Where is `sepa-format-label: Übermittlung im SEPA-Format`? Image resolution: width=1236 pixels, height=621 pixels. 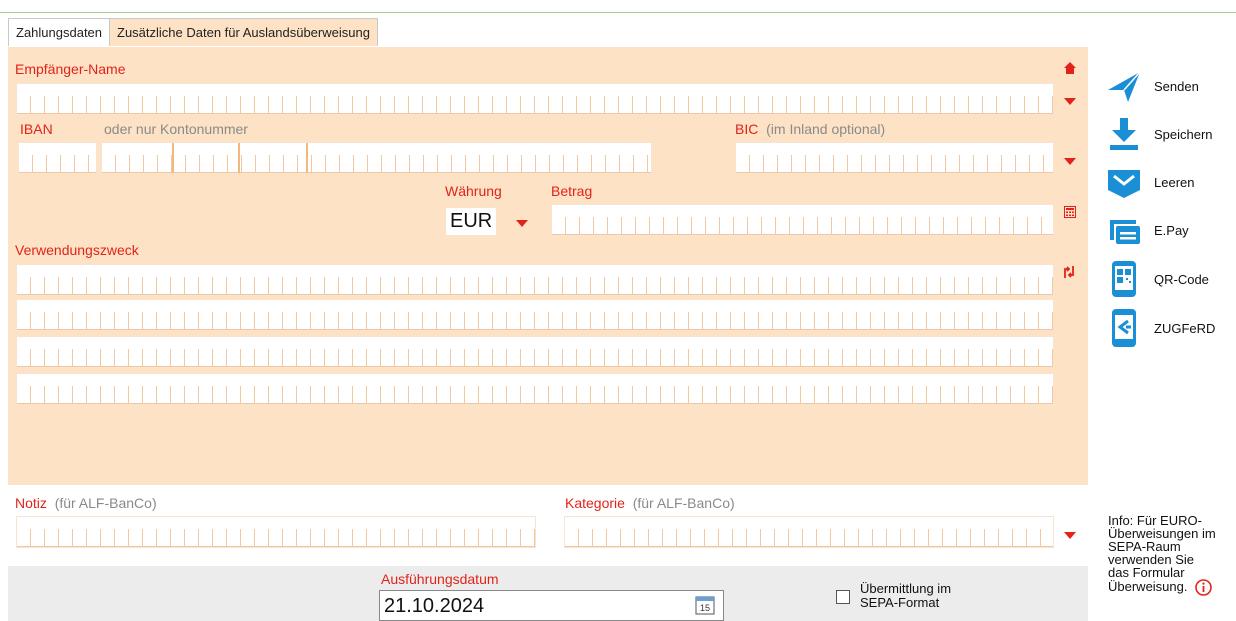 sepa-format-label: Übermittlung im SEPA-Format is located at coordinates (905, 596).